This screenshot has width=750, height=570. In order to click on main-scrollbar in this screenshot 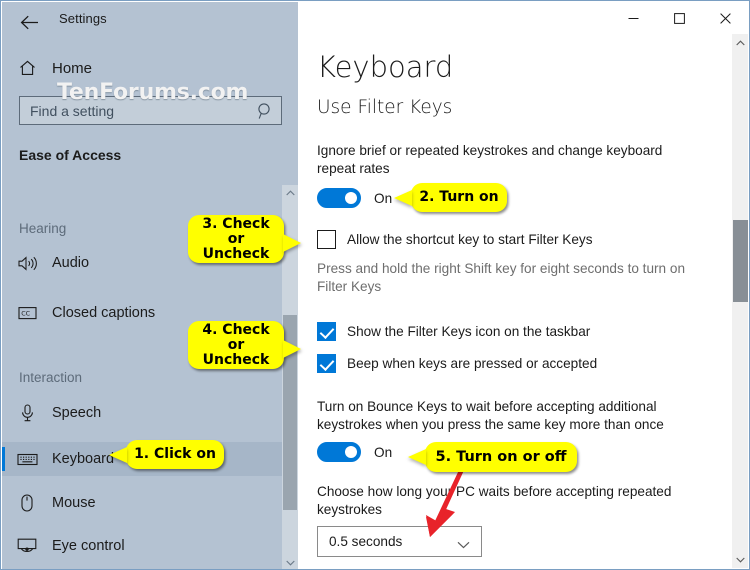, I will do `click(740, 301)`.